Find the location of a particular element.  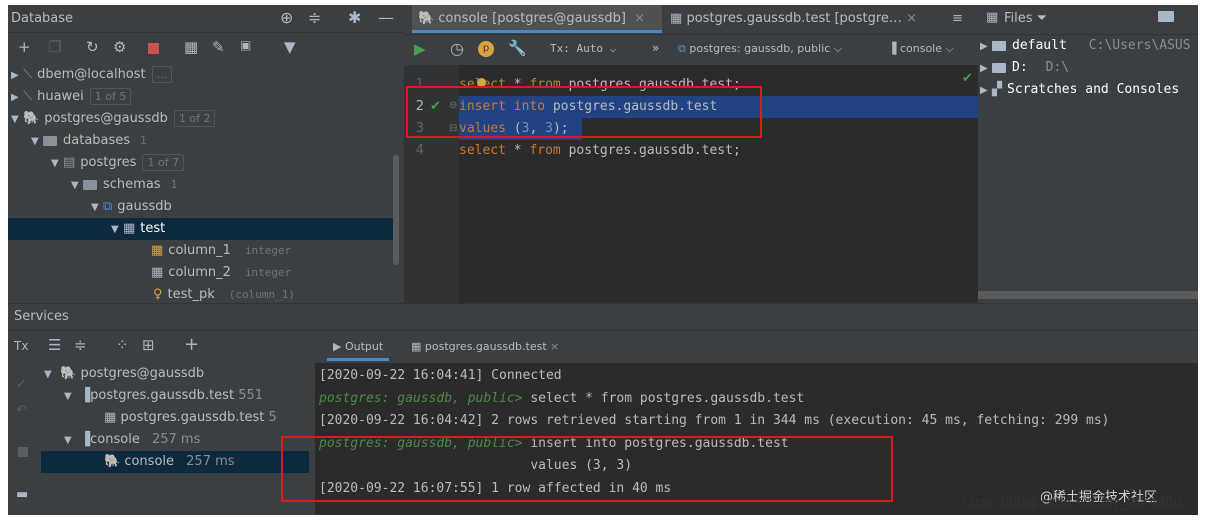

group-icon: ⁘ is located at coordinates (122, 345).